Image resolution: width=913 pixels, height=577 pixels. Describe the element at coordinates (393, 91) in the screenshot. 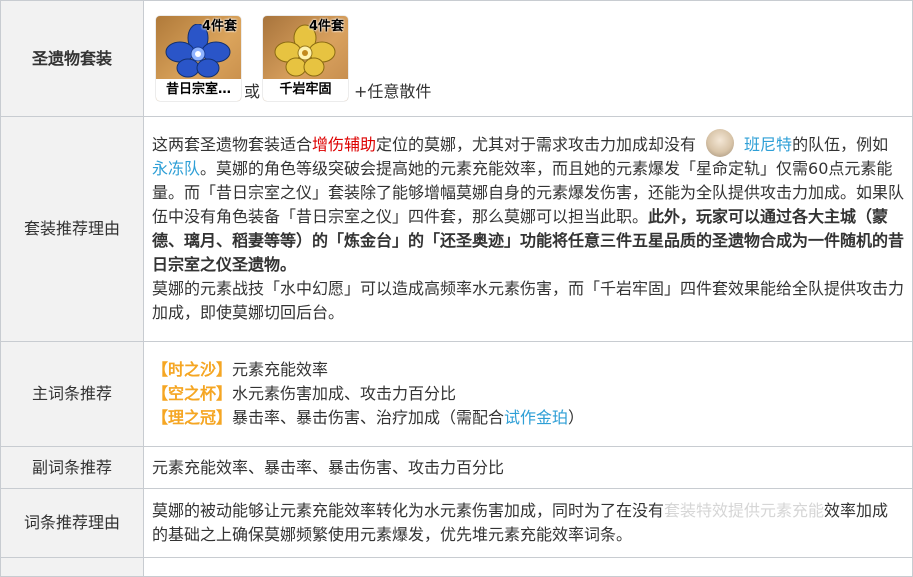

I see `any-piece-text: +任意散件` at that location.